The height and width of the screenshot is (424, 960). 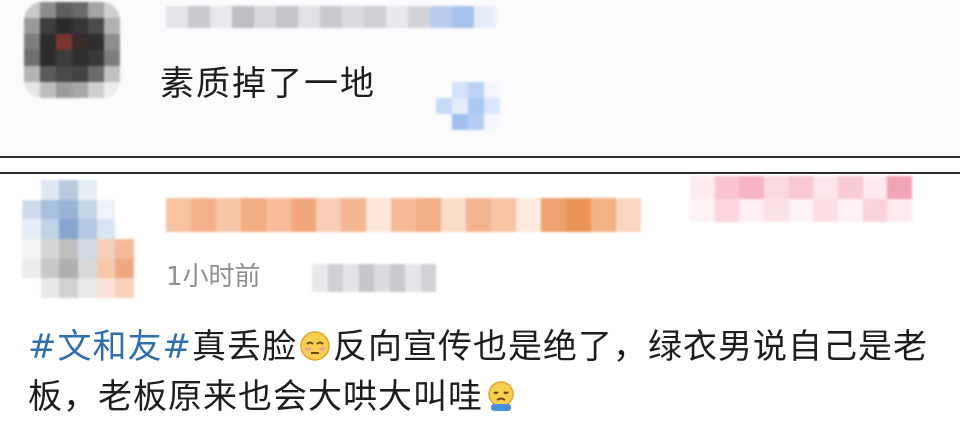 What do you see at coordinates (315, 351) in the screenshot?
I see `shy-emoji-icon` at bounding box center [315, 351].